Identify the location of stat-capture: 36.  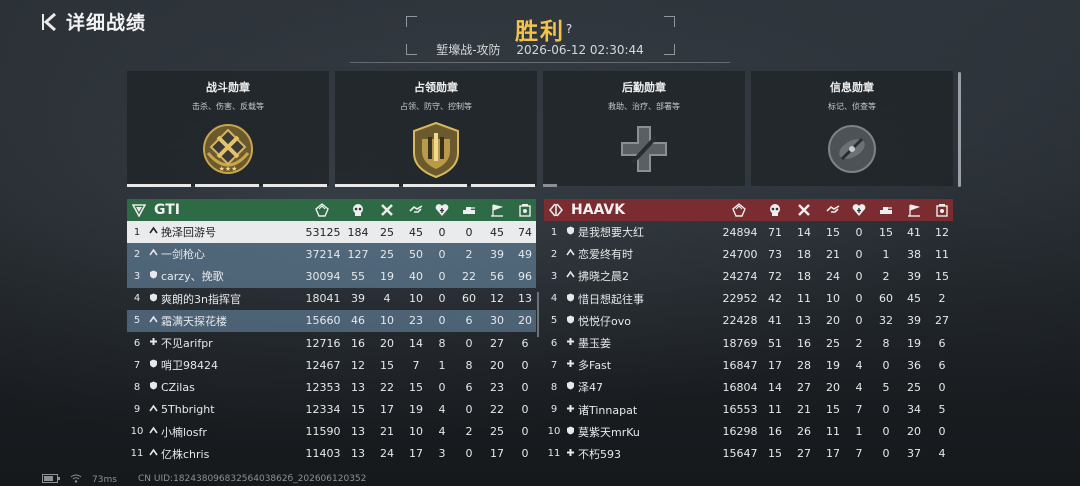
(914, 365).